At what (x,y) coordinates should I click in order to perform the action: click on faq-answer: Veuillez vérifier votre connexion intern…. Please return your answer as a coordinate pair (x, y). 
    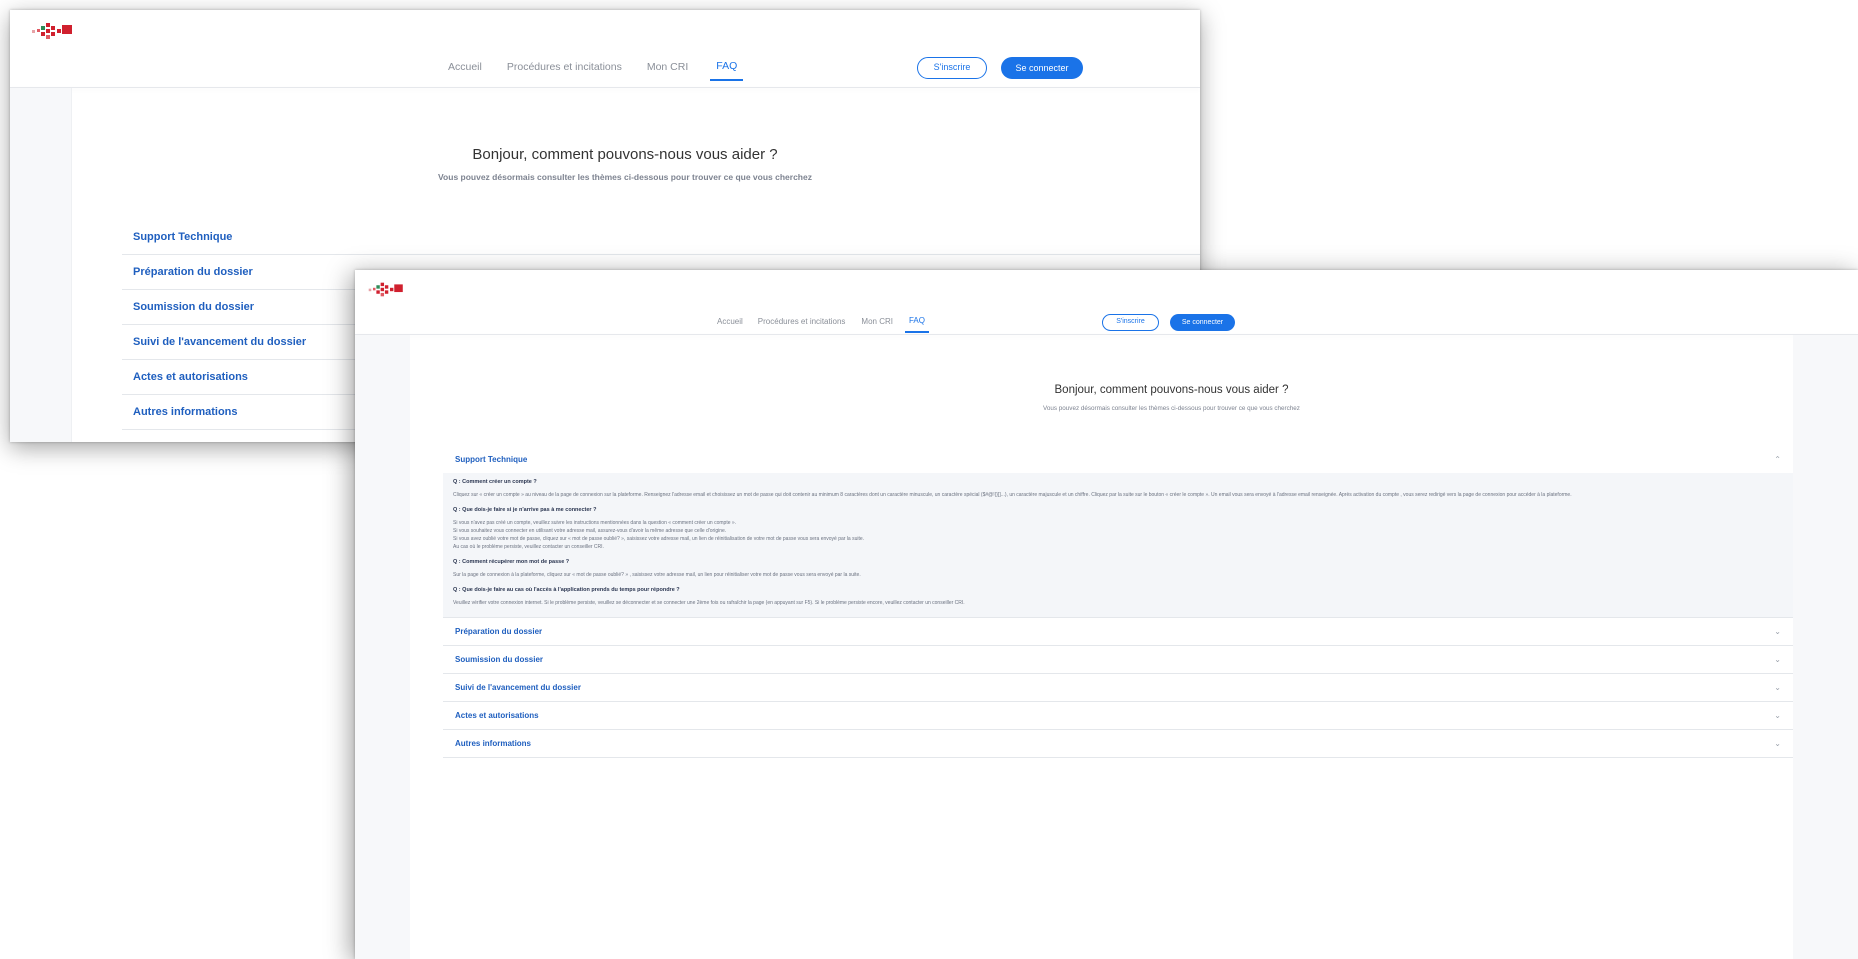
    Looking at the image, I should click on (709, 603).